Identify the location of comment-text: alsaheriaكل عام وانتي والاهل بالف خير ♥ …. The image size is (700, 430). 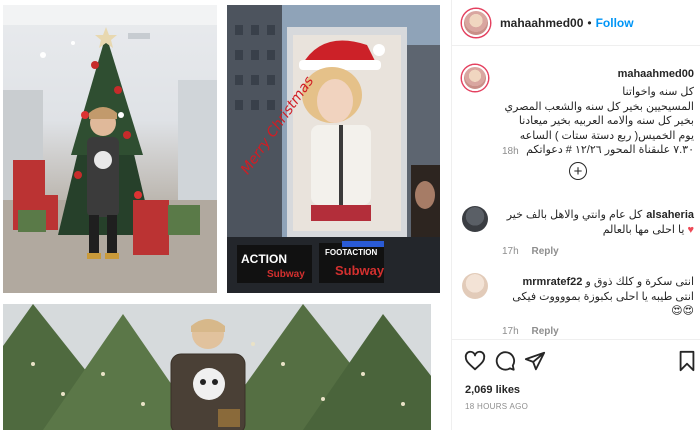
(596, 222).